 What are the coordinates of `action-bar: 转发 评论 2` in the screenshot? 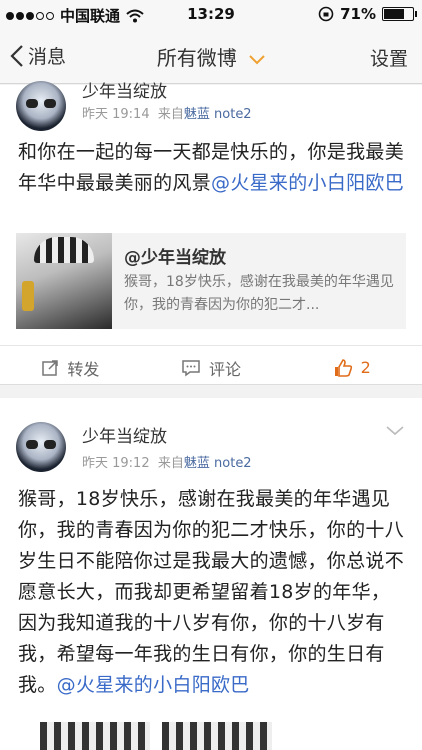 It's located at (211, 367).